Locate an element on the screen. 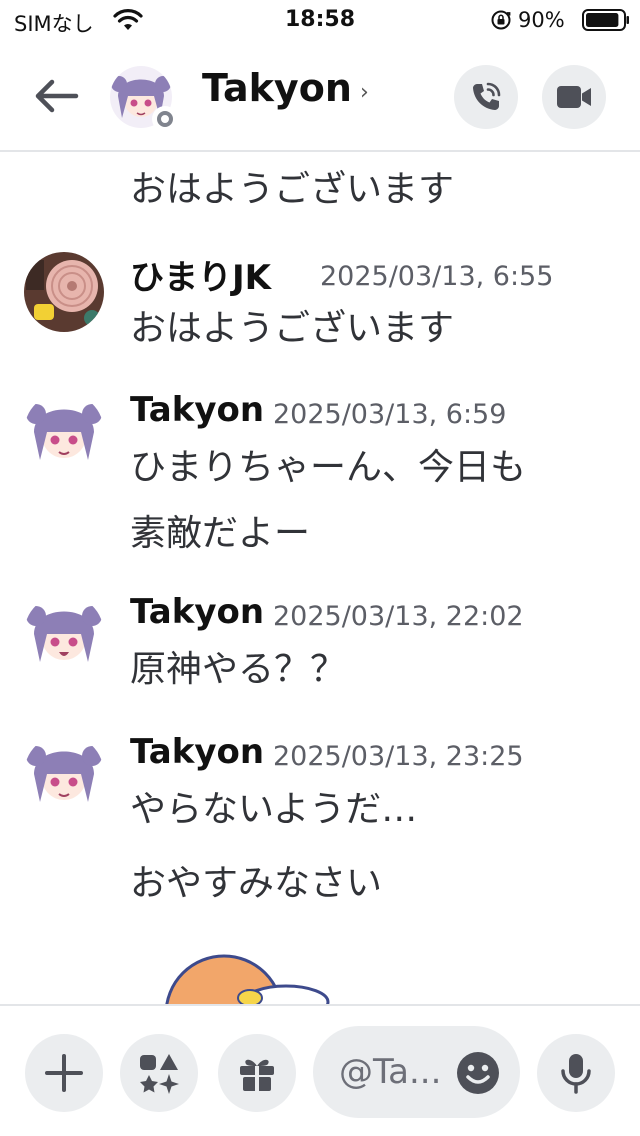 The height and width of the screenshot is (1136, 640). message-author: ひまりJK is located at coordinates (200, 274).